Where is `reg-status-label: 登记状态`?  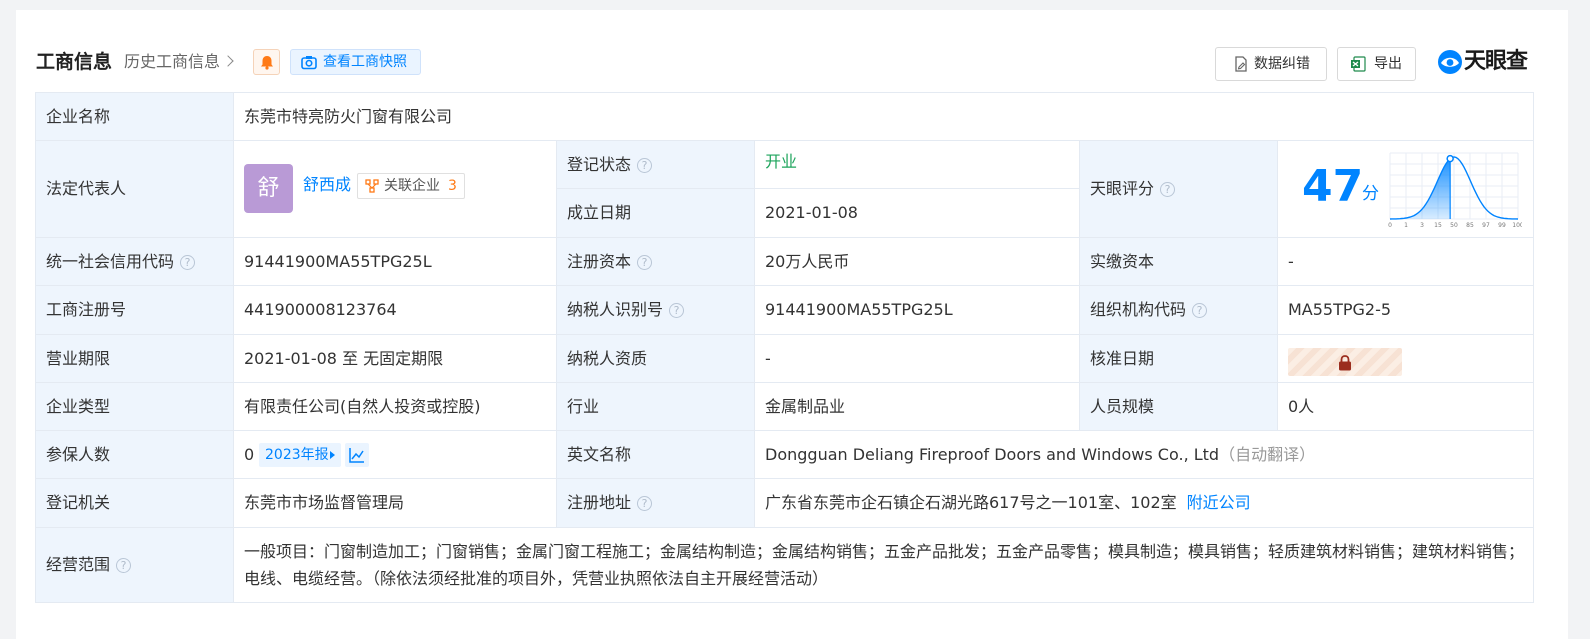 reg-status-label: 登记状态 is located at coordinates (599, 164).